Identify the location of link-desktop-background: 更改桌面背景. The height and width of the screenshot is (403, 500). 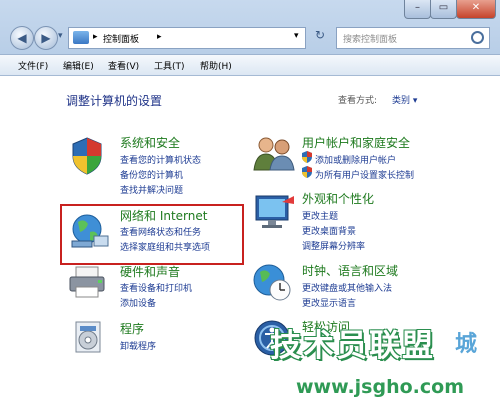
(329, 230).